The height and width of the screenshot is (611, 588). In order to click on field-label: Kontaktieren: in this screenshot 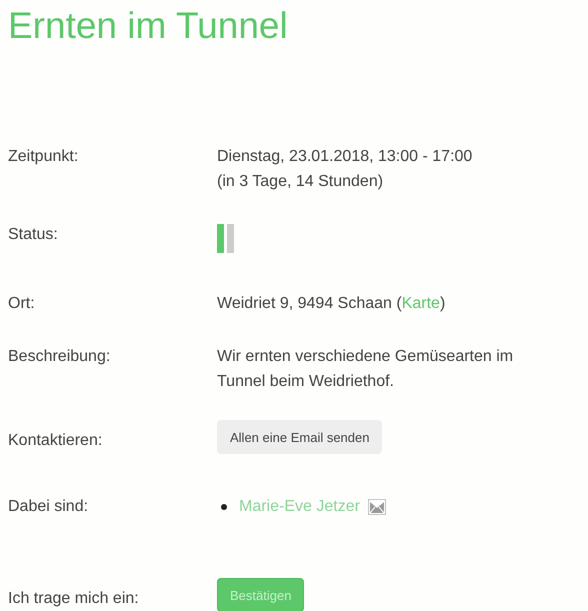, I will do `click(56, 441)`.